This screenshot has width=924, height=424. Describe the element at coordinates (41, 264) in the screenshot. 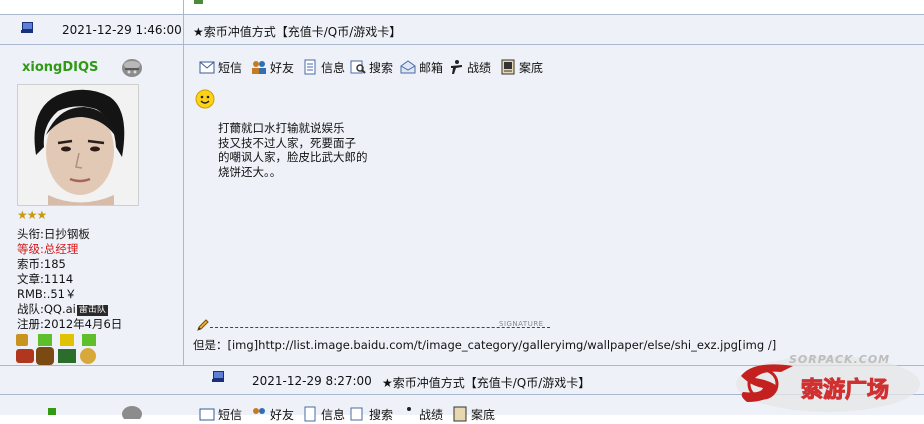

I see `user-coins: 索币:185` at that location.